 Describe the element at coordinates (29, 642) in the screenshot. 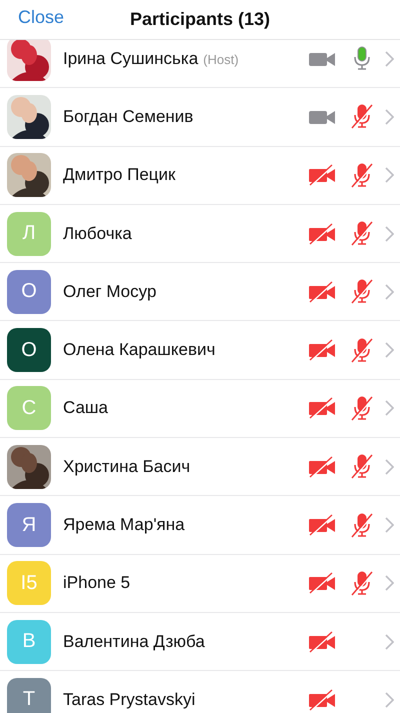

I see `avatar-initial: В` at that location.